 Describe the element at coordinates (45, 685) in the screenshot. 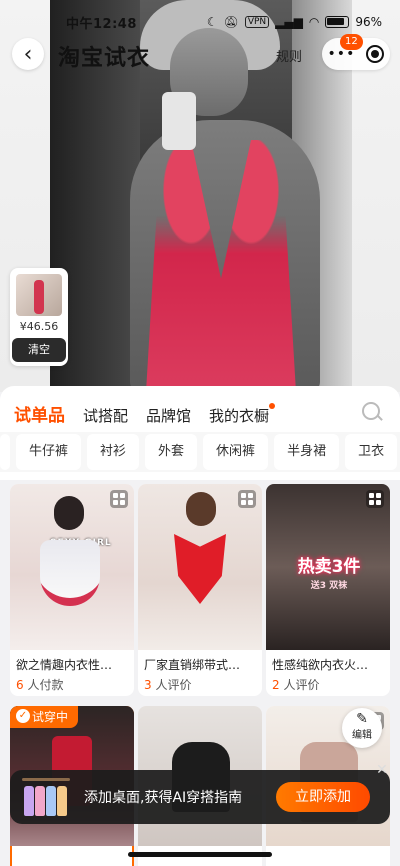

I see `product-count-suffix: 人付款` at that location.